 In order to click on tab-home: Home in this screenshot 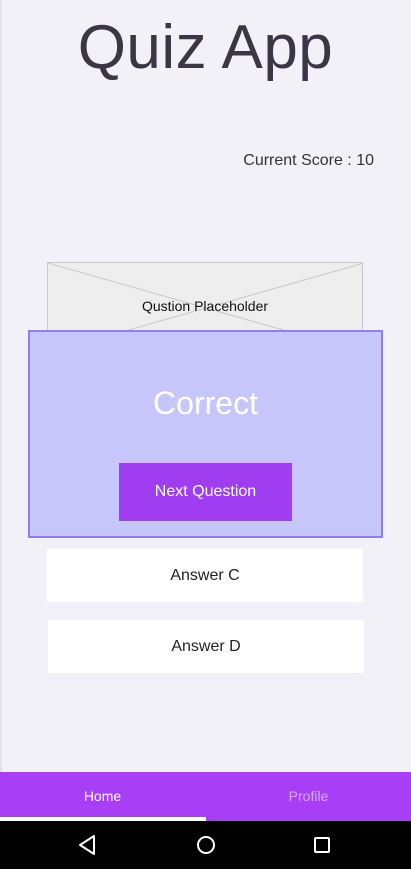, I will do `click(102, 796)`.